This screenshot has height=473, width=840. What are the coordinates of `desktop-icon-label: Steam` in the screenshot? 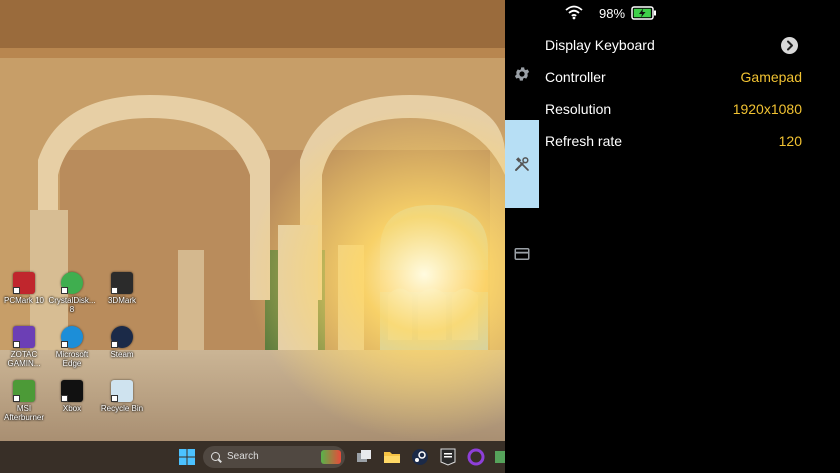 It's located at (122, 354).